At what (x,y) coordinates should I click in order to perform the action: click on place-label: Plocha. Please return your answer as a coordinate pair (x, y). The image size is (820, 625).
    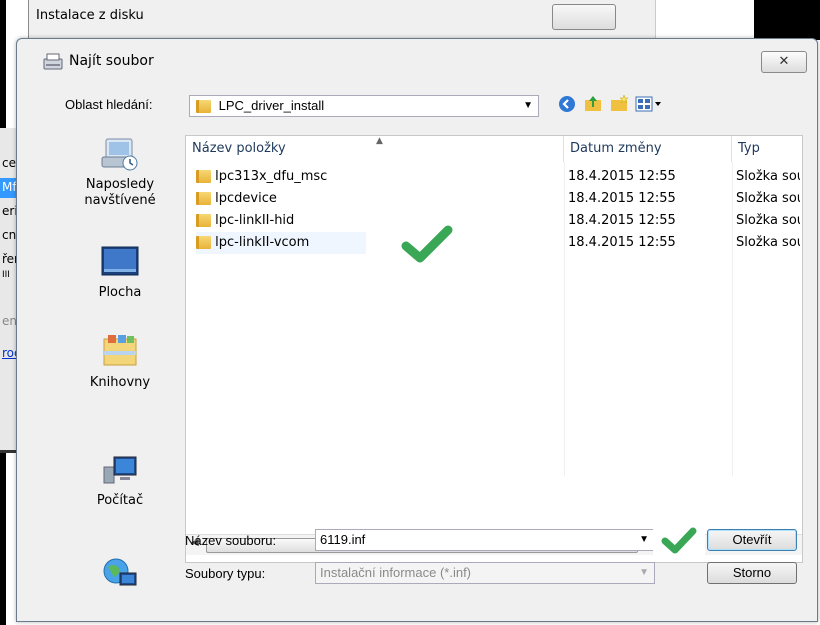
    Looking at the image, I should click on (120, 292).